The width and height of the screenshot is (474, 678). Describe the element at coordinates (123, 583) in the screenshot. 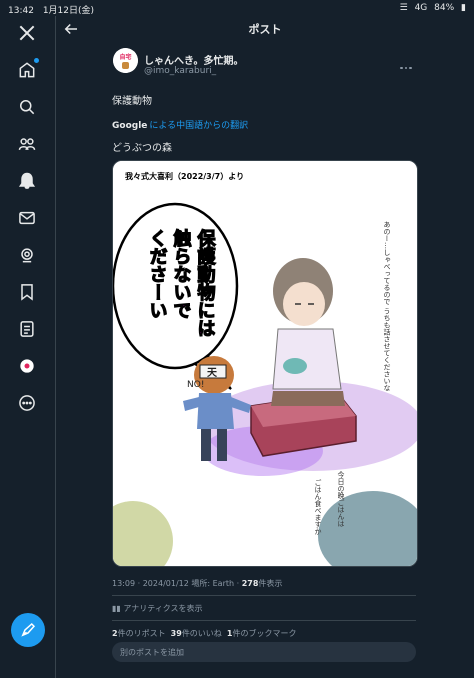

I see `post-time: 13:09` at that location.